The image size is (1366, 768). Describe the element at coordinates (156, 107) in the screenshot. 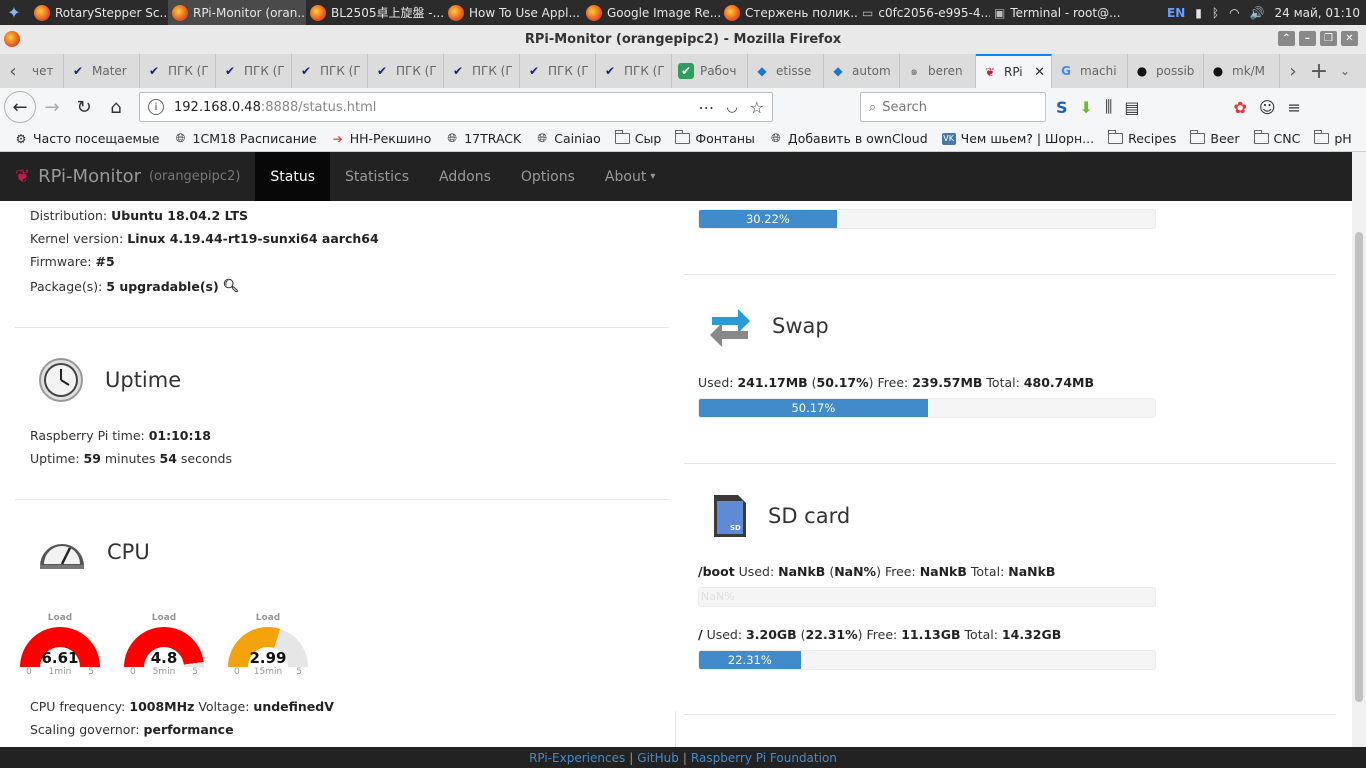

I see `info-icon: i` at that location.